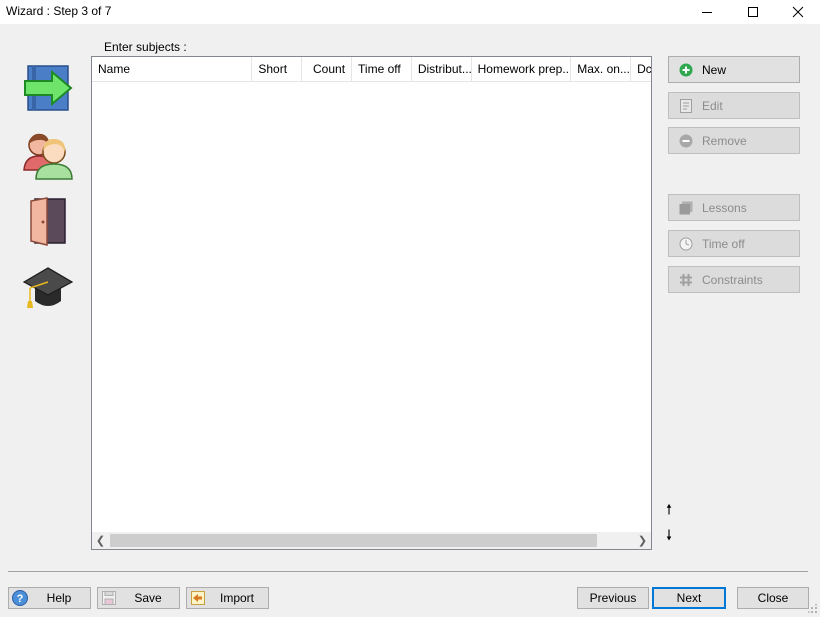 This screenshot has height=617, width=820. What do you see at coordinates (353, 540) in the screenshot?
I see `scrollbar-thumb` at bounding box center [353, 540].